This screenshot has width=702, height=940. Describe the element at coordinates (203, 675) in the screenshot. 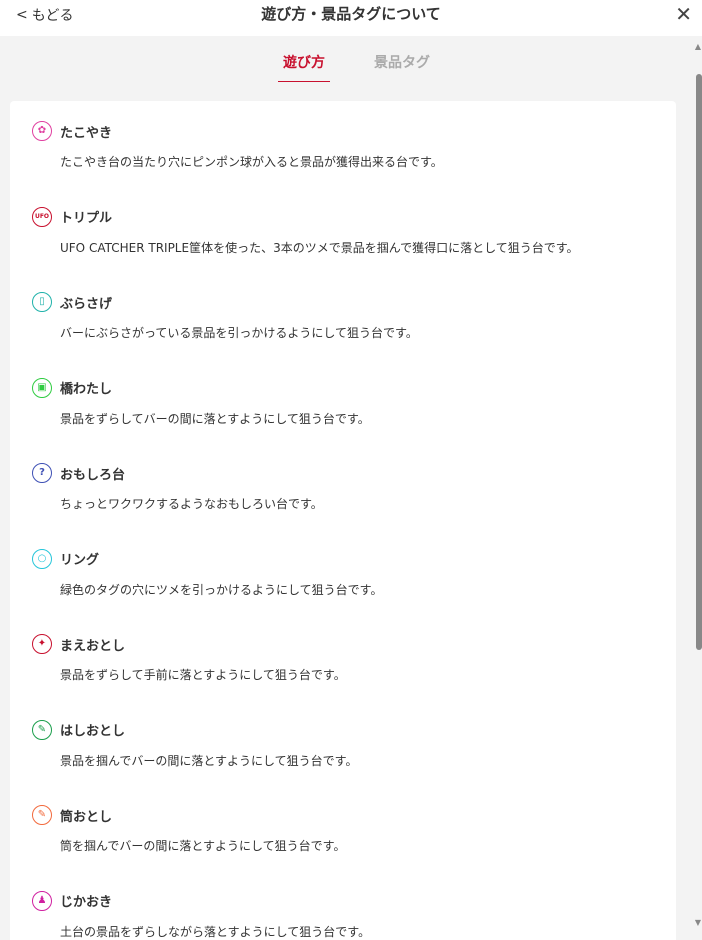

I see `list-item-description: 景品をずらして手前に落とすようにして狙う台です。` at that location.